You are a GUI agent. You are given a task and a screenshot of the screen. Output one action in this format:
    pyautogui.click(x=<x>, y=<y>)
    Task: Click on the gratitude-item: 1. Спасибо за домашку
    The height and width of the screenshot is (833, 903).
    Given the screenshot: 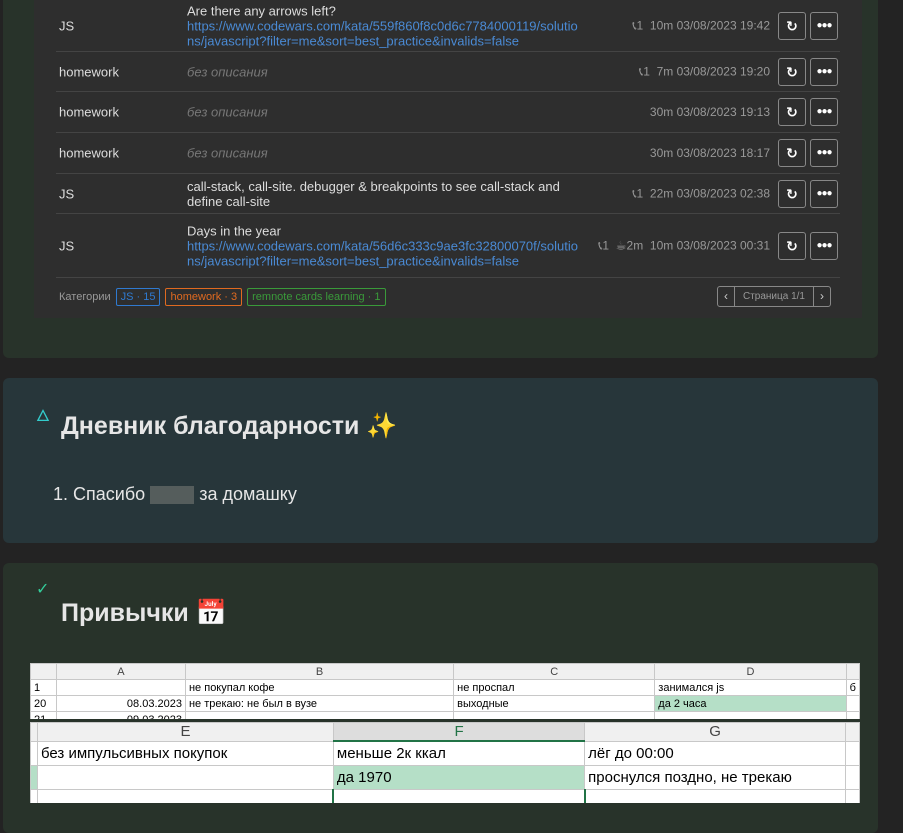 What is the action you would take?
    pyautogui.click(x=175, y=494)
    